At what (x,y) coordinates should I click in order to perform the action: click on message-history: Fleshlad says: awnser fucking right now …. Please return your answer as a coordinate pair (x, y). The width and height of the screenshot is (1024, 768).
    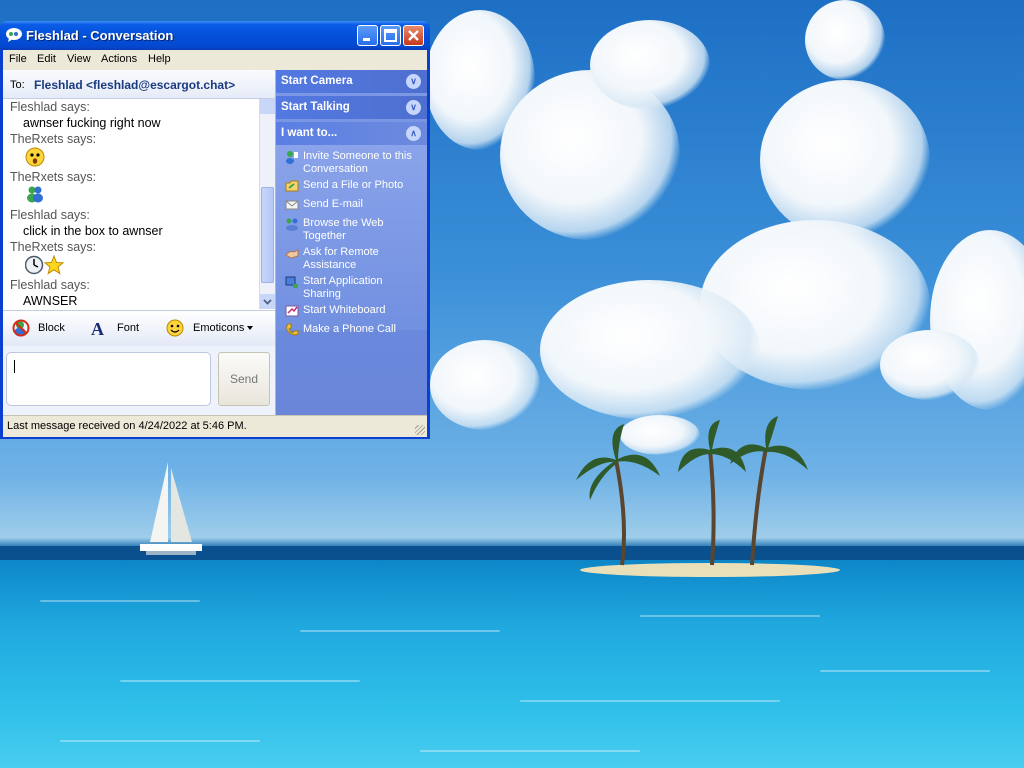
    Looking at the image, I should click on (131, 204).